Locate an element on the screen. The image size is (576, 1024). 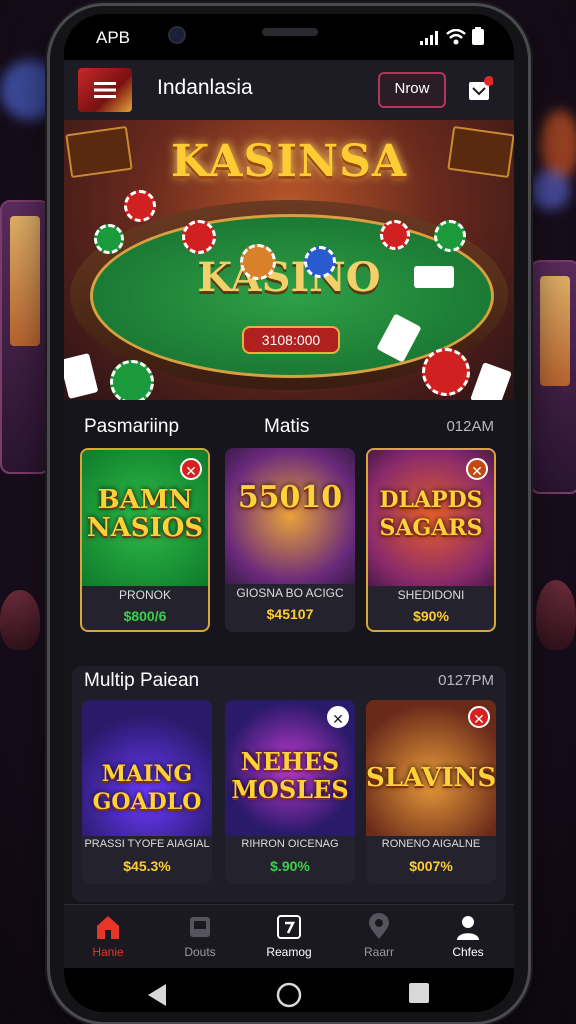
game-card: DLAPDS SAGARS ✕ SHEDIDONI $90% is located at coordinates (431, 540).